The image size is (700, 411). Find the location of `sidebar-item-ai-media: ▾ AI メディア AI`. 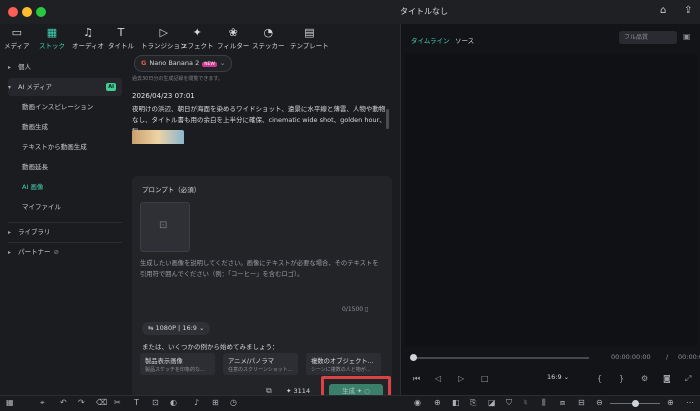

sidebar-item-ai-media: ▾ AI メディア AI is located at coordinates (65, 87).